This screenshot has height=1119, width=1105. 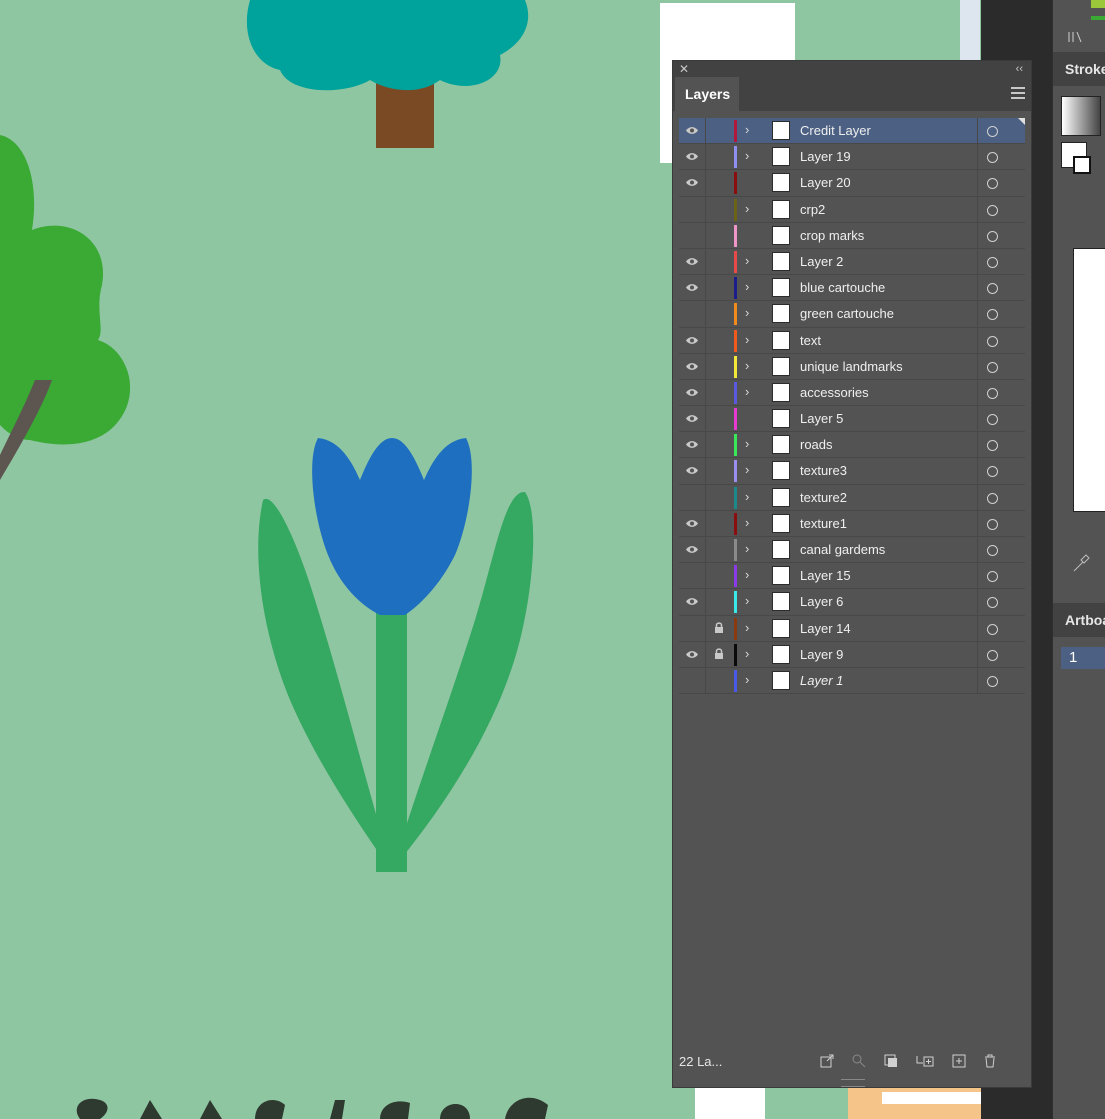 What do you see at coordinates (852, 131) in the screenshot?
I see `layer-row: › Credit Layer` at bounding box center [852, 131].